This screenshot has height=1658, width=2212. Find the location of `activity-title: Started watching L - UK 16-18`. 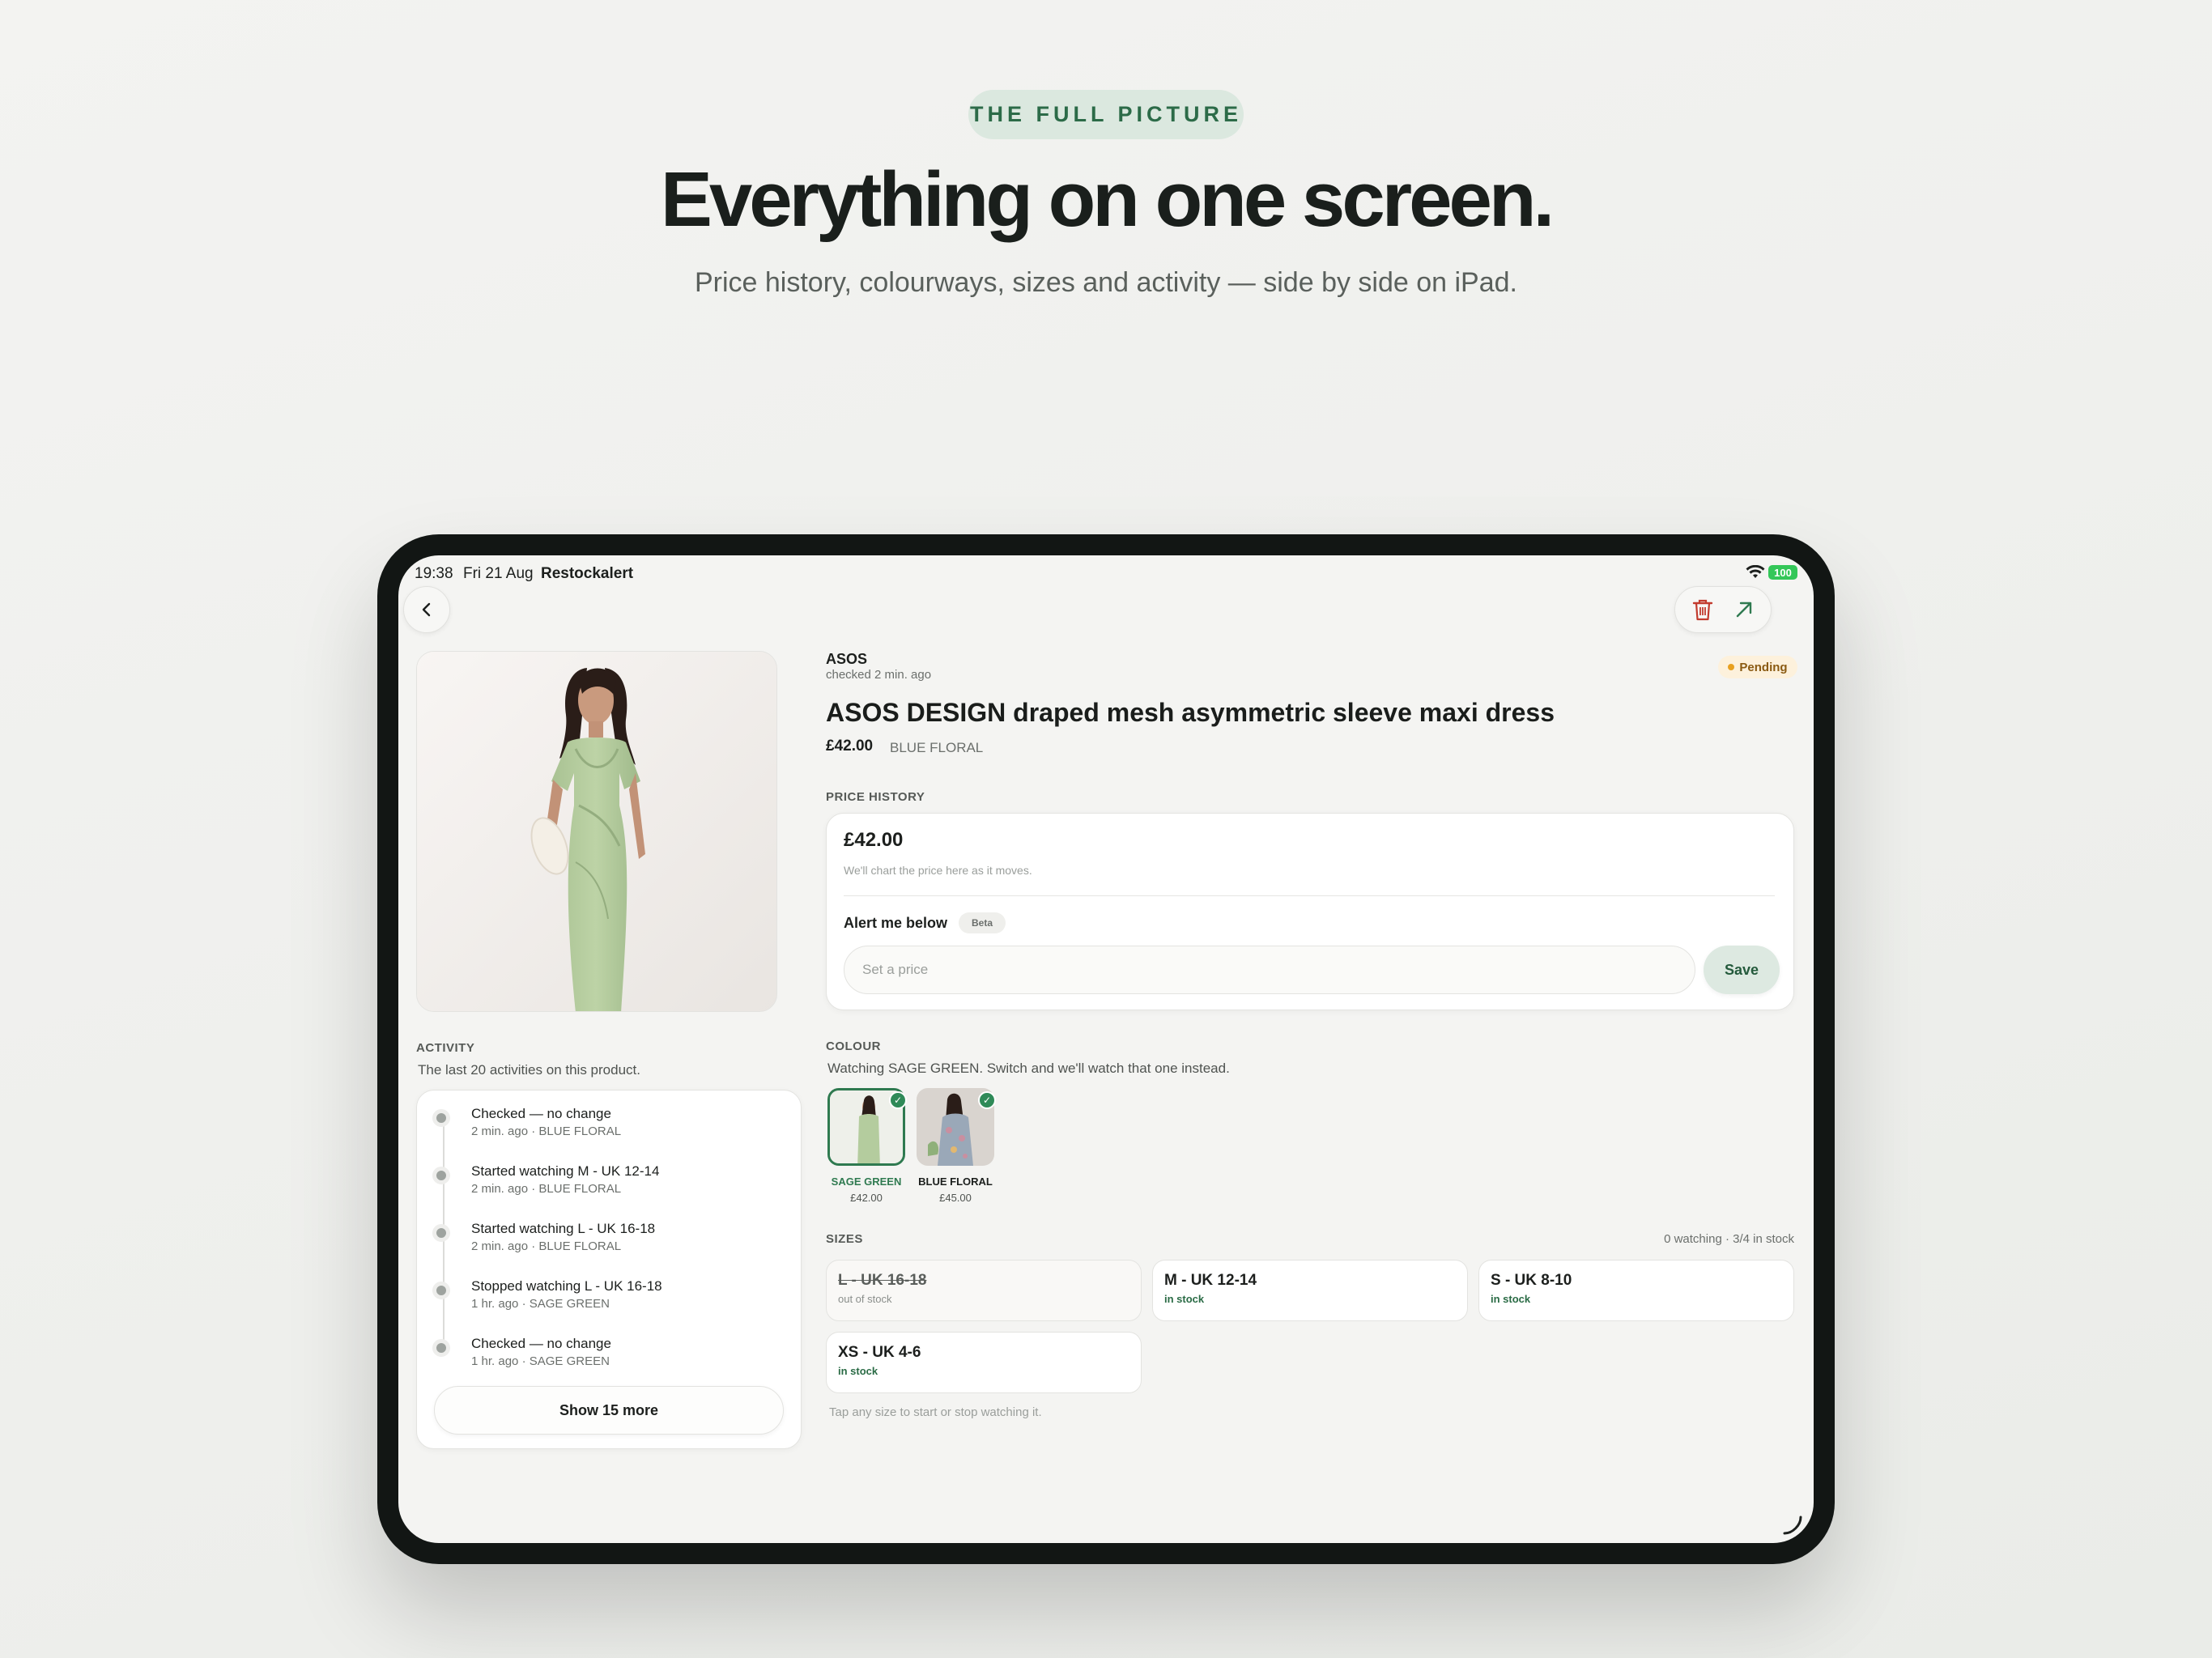

activity-title: Started watching L - UK 16-18 is located at coordinates (564, 1228).